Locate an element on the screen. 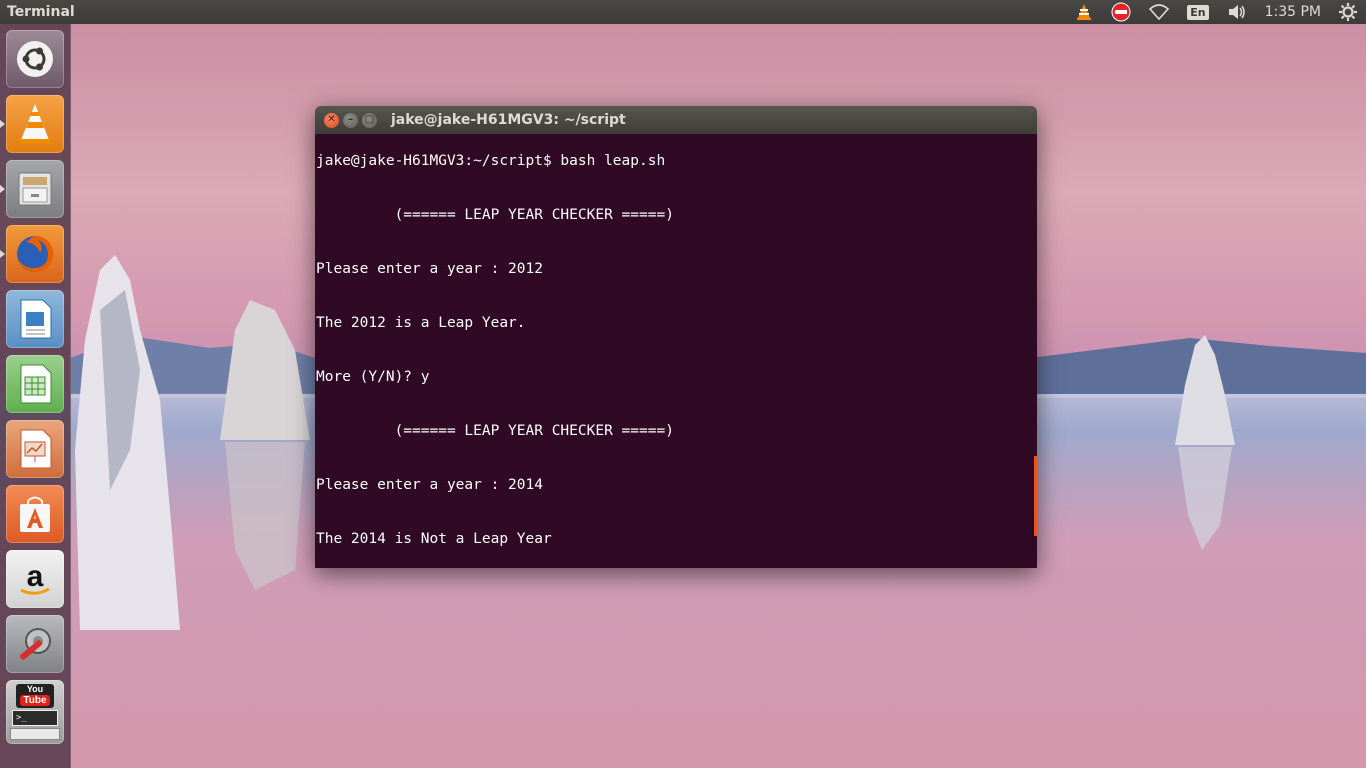 The height and width of the screenshot is (768, 1366). launcher-item-writer is located at coordinates (35, 319).